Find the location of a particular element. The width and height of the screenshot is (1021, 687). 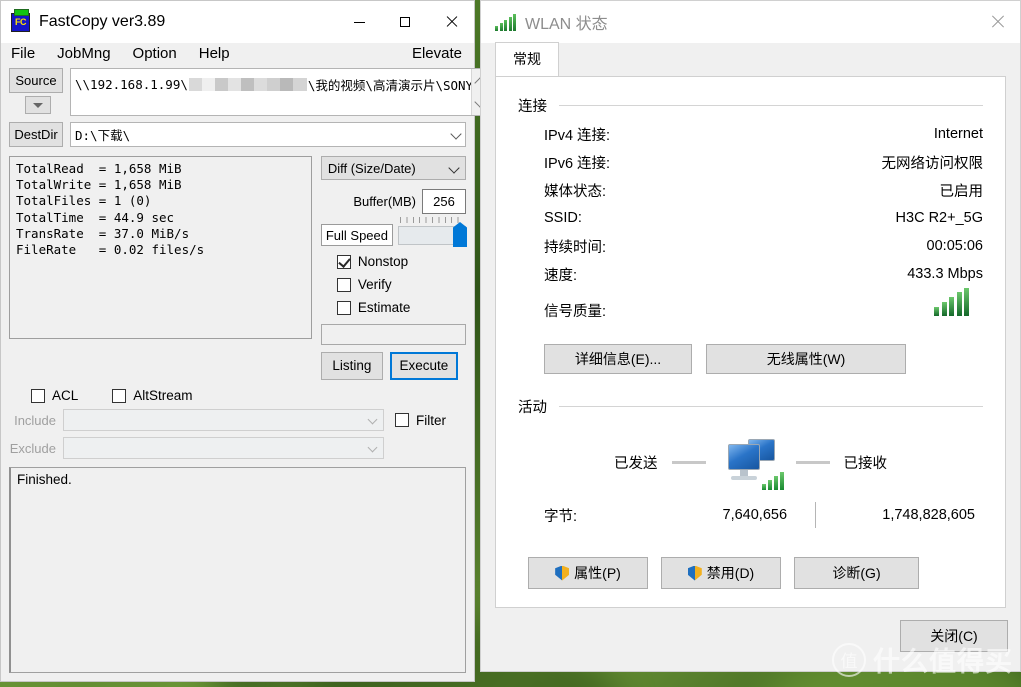

row-duration: 持续时间: 00:05:06 is located at coordinates (750, 246).